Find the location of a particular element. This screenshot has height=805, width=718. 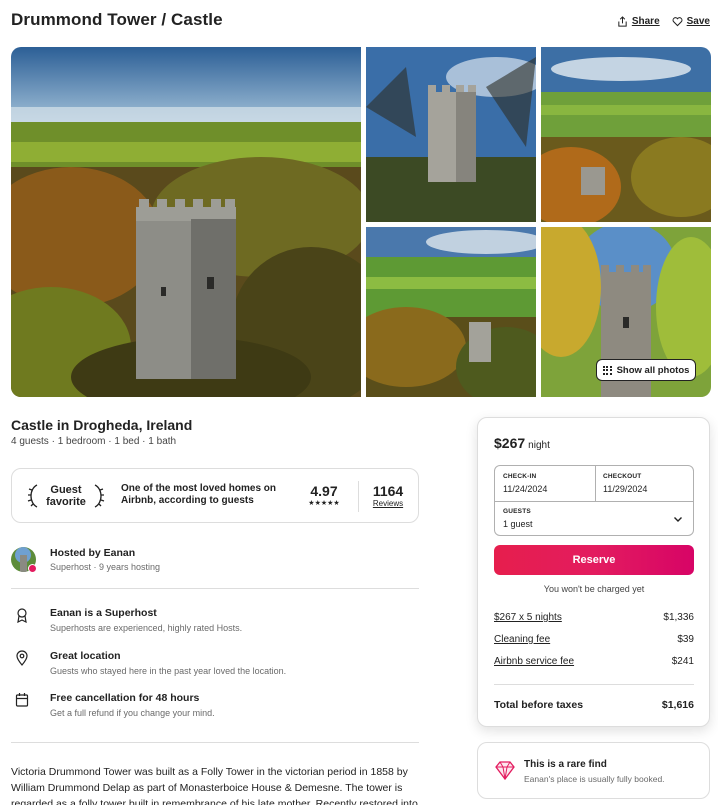

location-pin-icon is located at coordinates (22, 658).